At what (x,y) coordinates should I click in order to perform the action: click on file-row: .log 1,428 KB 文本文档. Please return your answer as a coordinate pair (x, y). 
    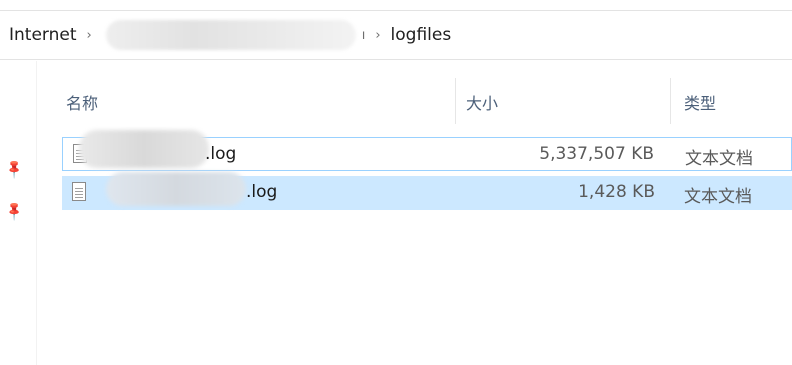
    Looking at the image, I should click on (427, 191).